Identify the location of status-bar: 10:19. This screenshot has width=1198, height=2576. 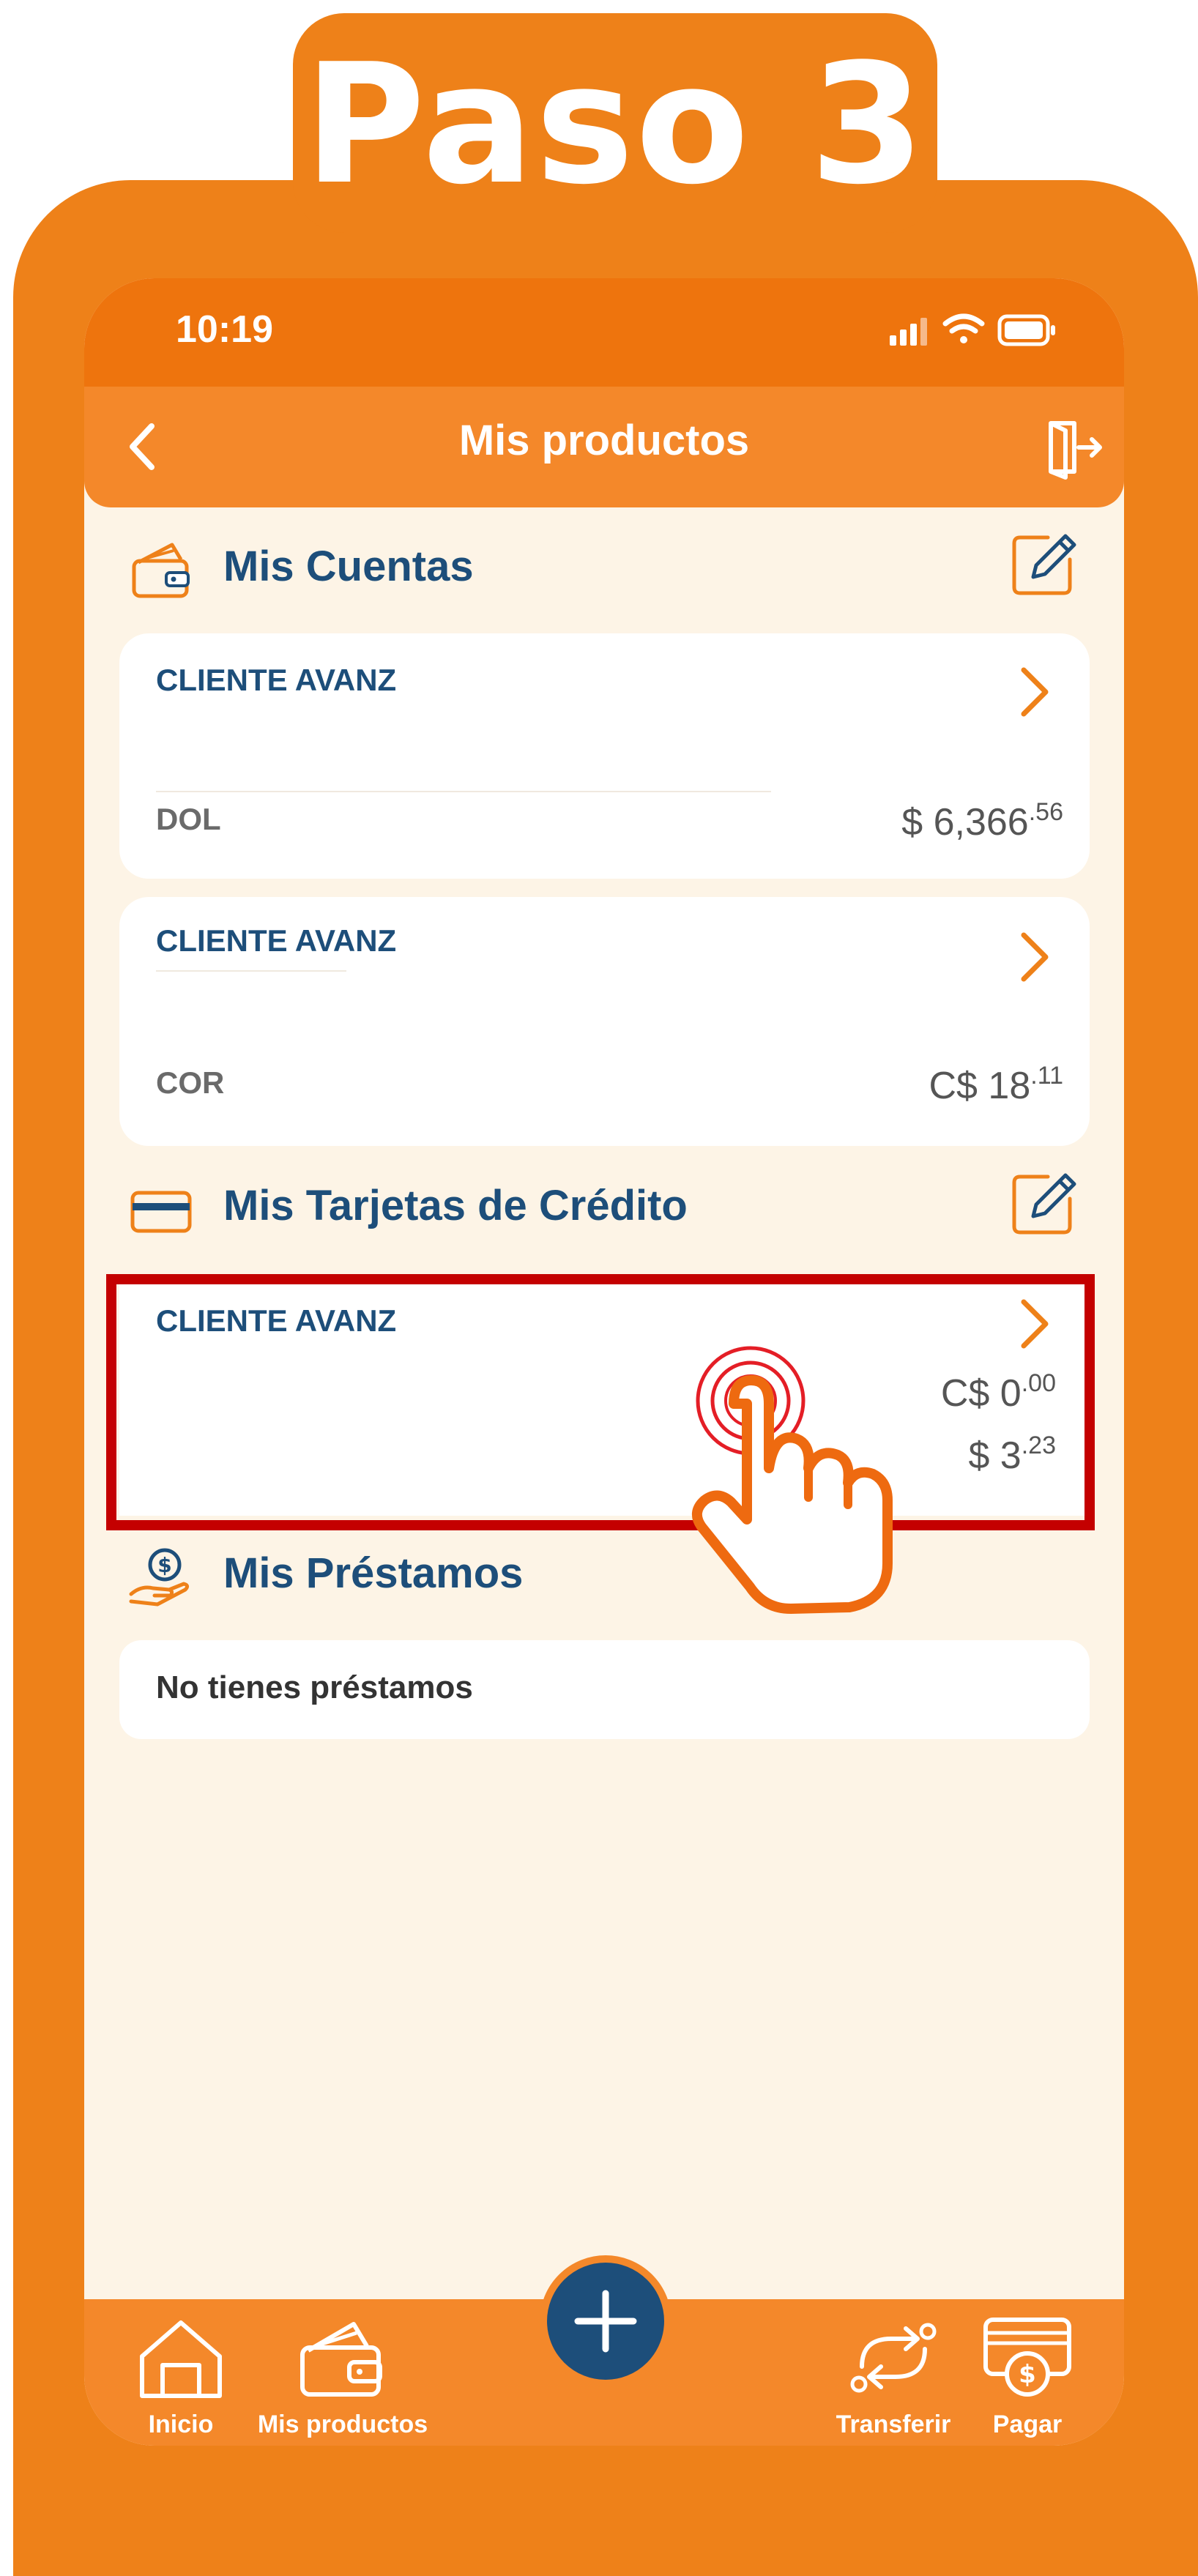
(604, 333).